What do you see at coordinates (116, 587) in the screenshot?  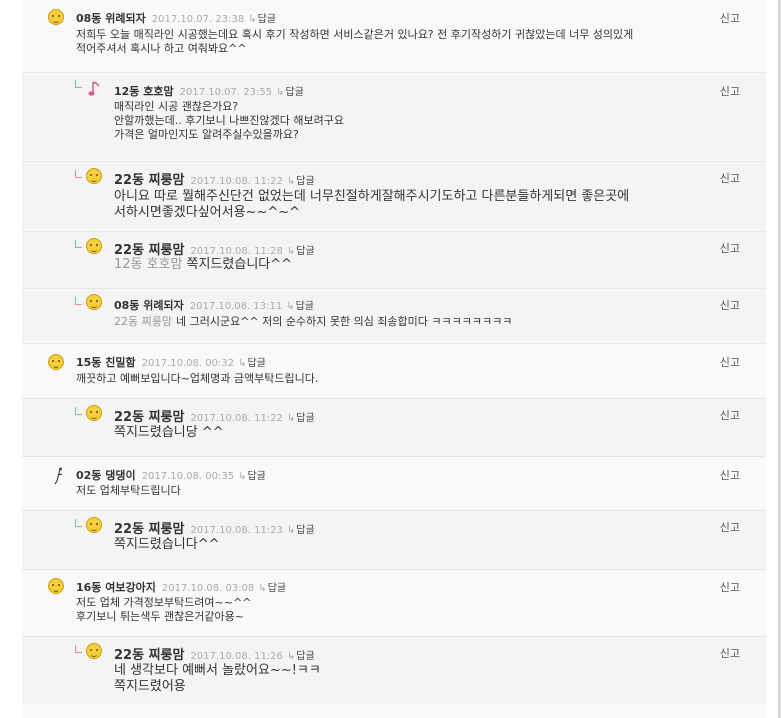 I see `comment-author: 16동 여보강아지` at bounding box center [116, 587].